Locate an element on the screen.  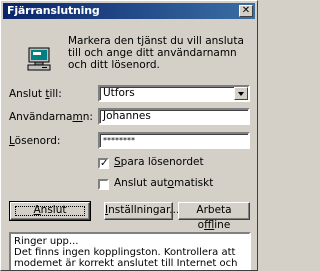
password-label-post: ösenord: is located at coordinates (37, 141).